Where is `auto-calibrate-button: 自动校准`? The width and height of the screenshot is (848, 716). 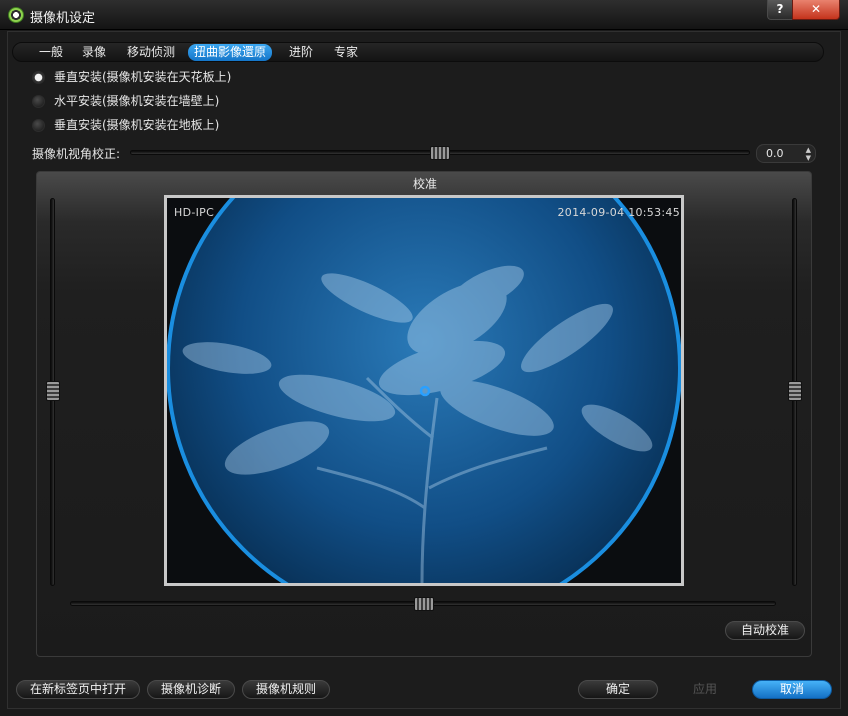
auto-calibrate-button: 自动校准 is located at coordinates (765, 630).